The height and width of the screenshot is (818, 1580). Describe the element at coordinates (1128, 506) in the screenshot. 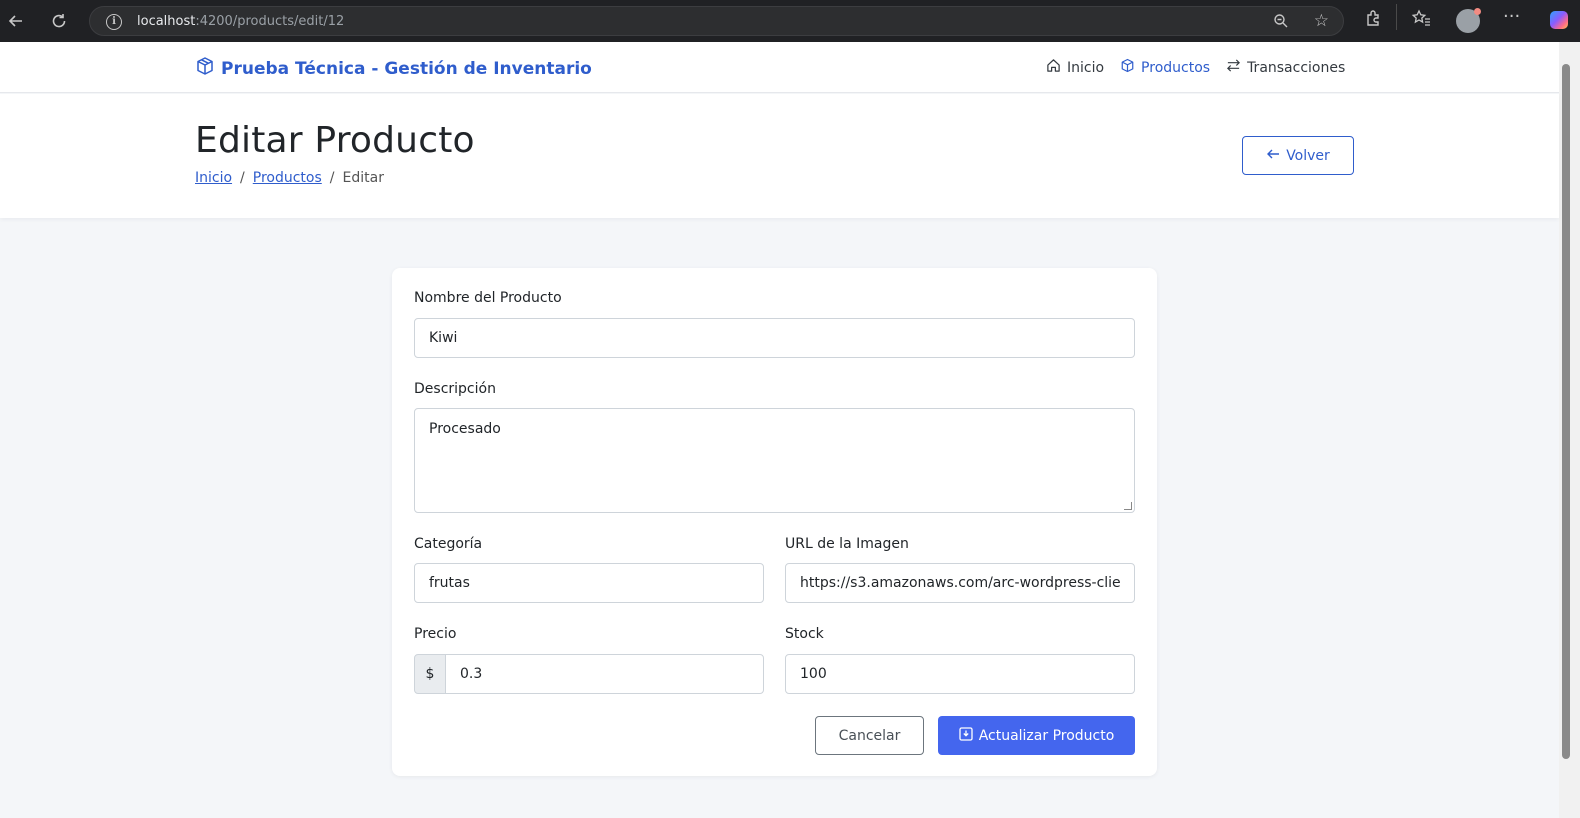

I see `resize-grip-icon` at that location.